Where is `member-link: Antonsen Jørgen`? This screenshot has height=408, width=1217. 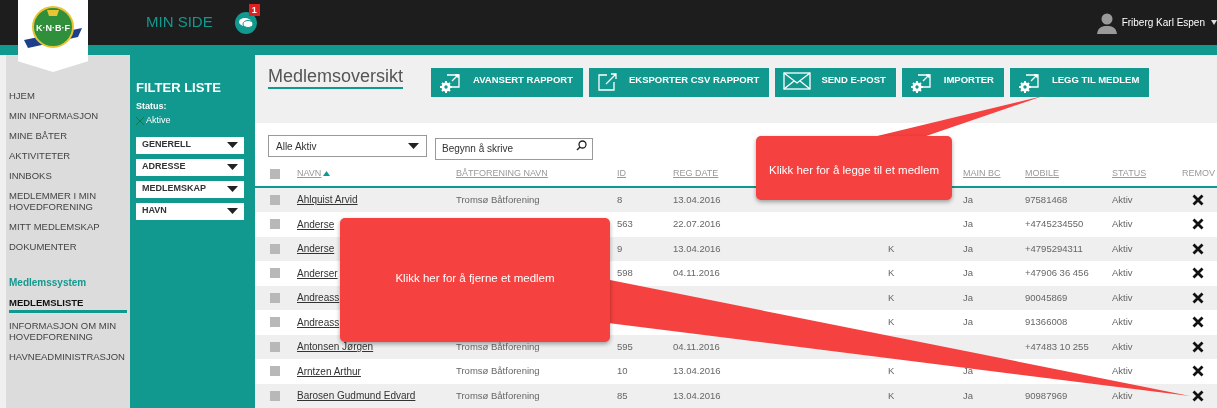
member-link: Antonsen Jørgen is located at coordinates (335, 347).